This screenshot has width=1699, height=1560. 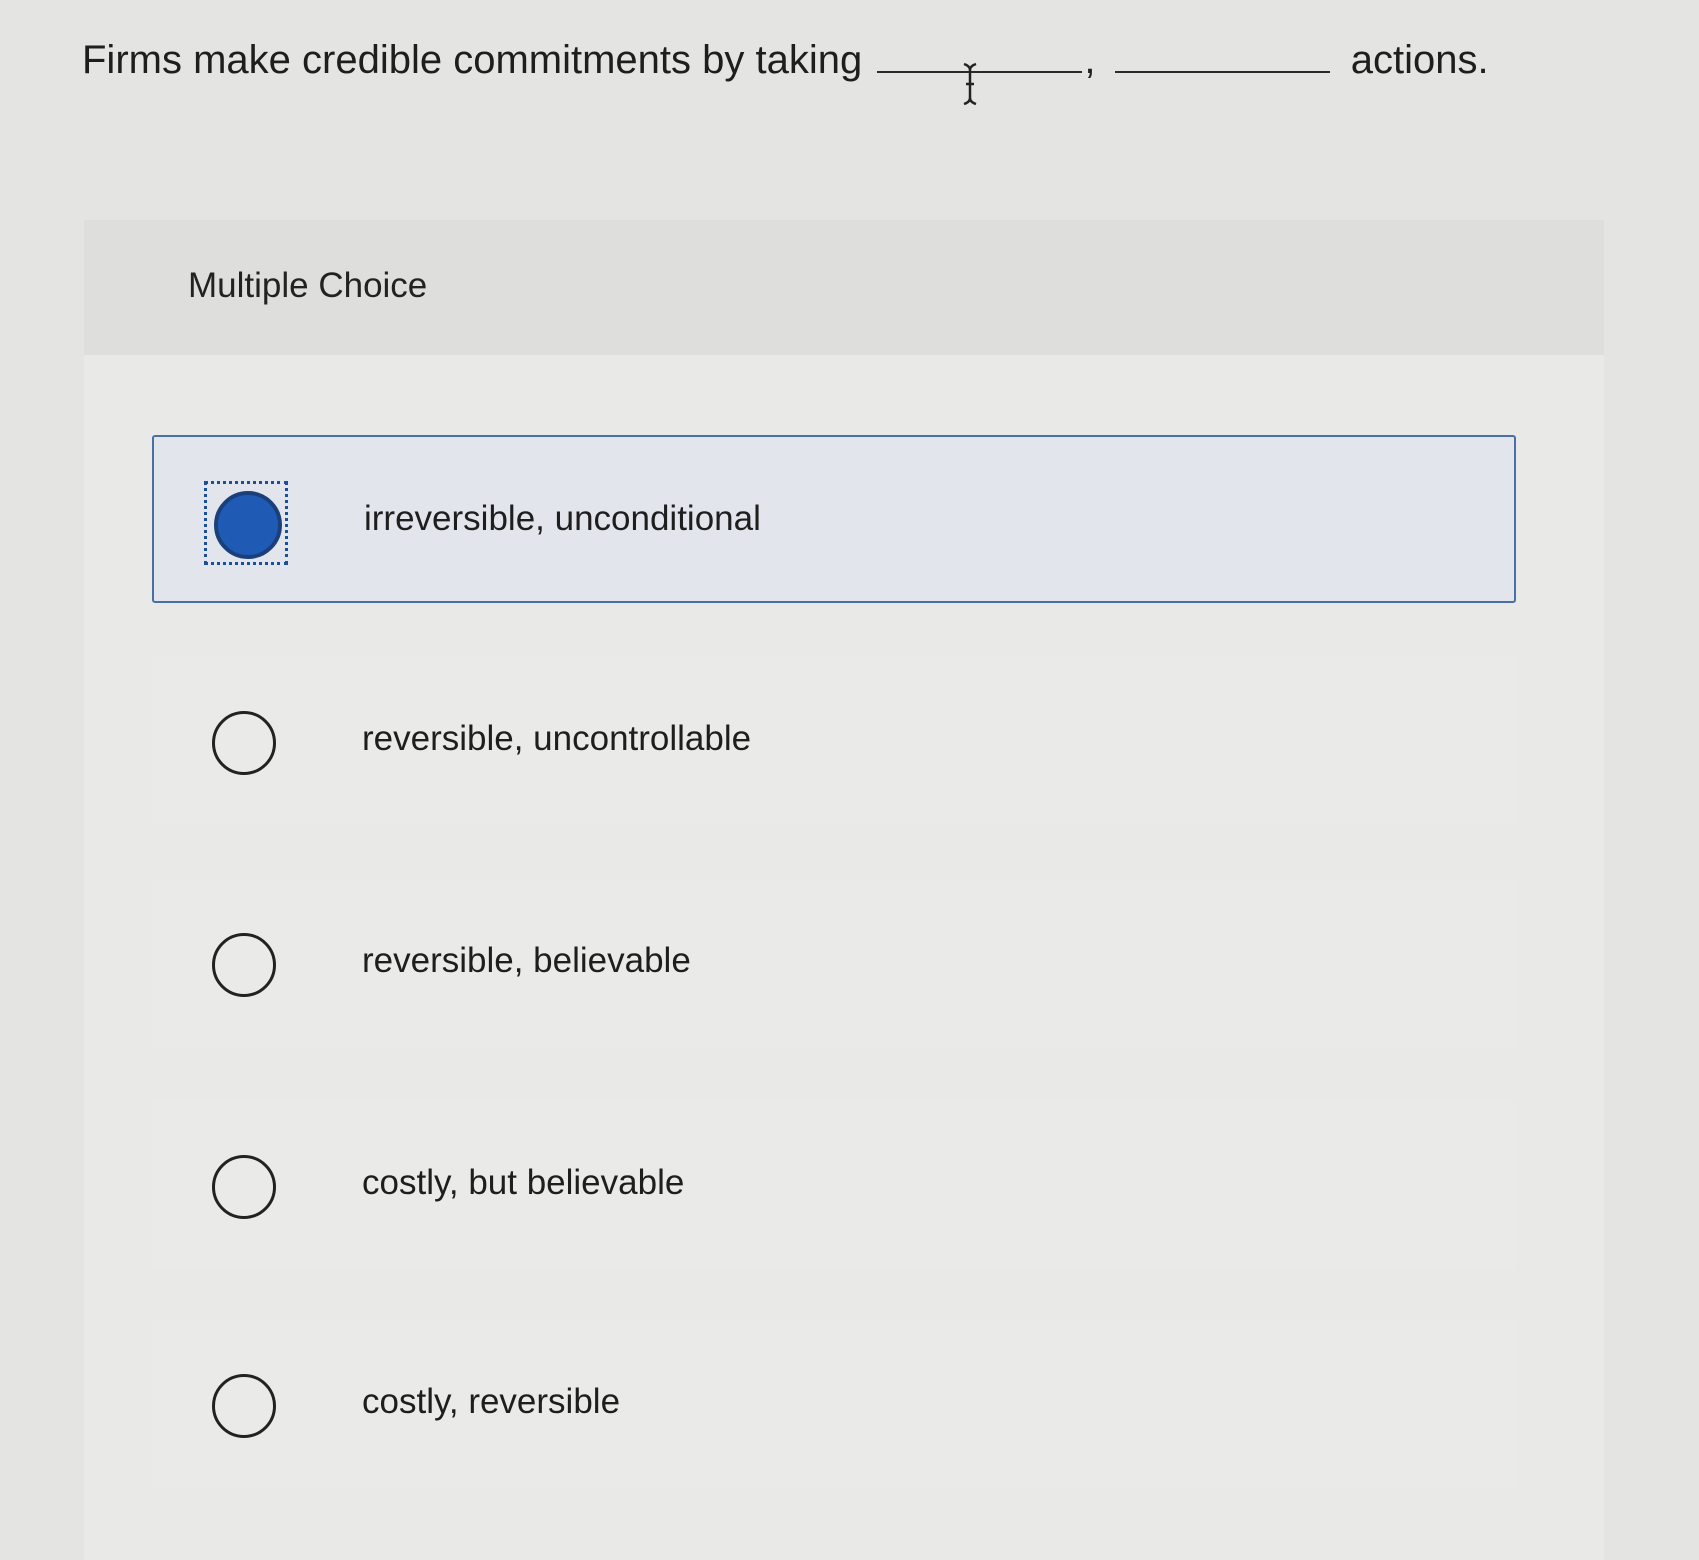 I want to click on option-4: costly, but believable, so click(x=834, y=1185).